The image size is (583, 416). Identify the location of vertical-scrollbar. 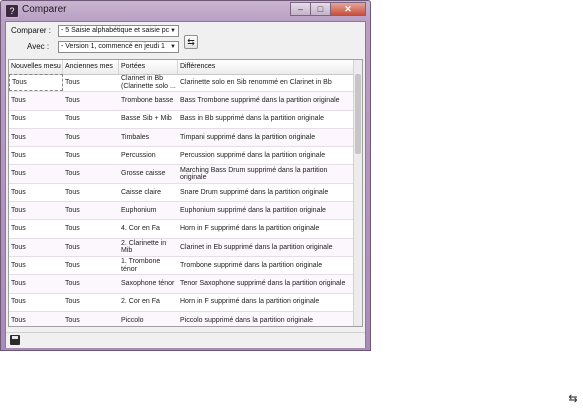
(357, 193).